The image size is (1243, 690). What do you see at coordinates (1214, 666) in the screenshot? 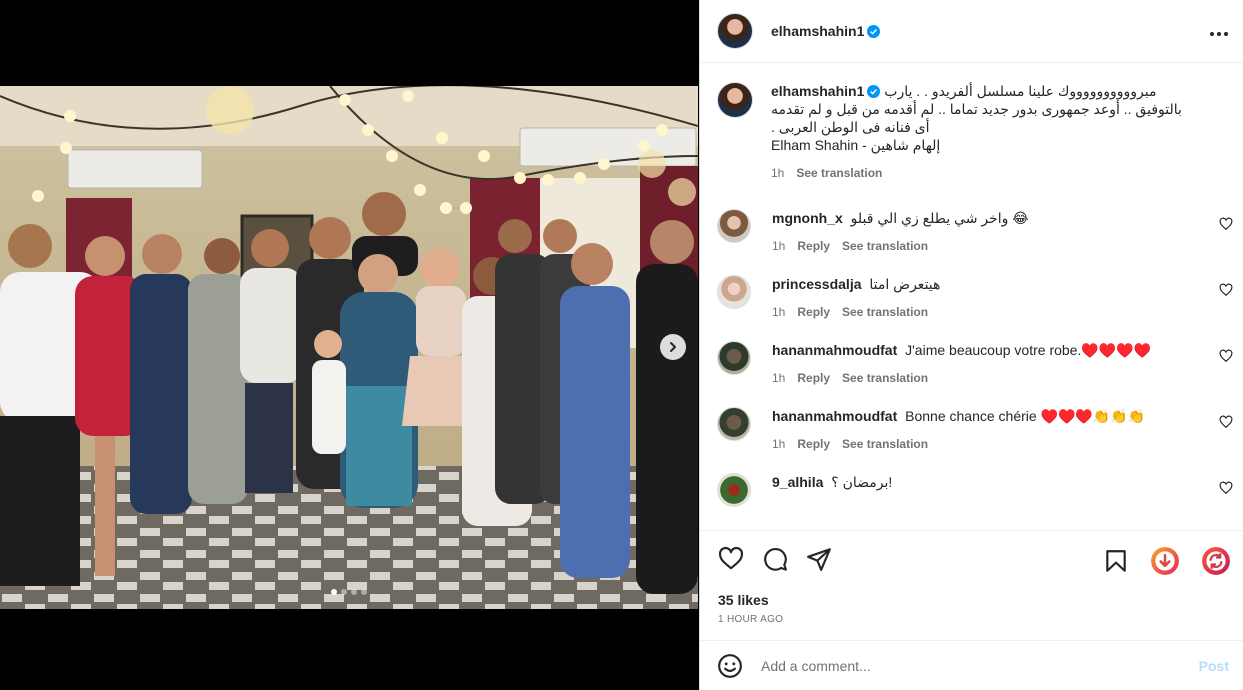
I see `post-comment-button: Post` at bounding box center [1214, 666].